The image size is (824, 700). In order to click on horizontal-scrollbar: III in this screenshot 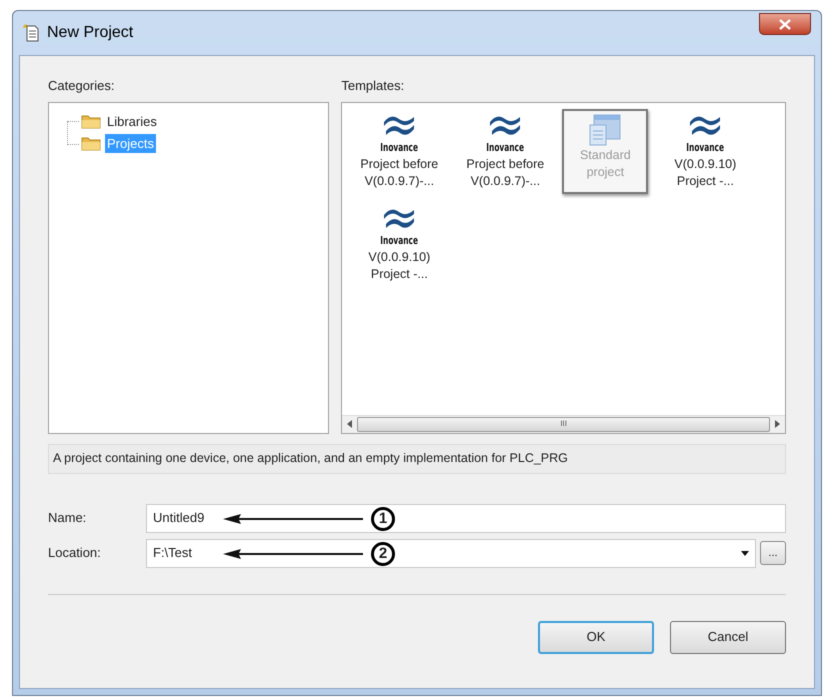, I will do `click(563, 423)`.